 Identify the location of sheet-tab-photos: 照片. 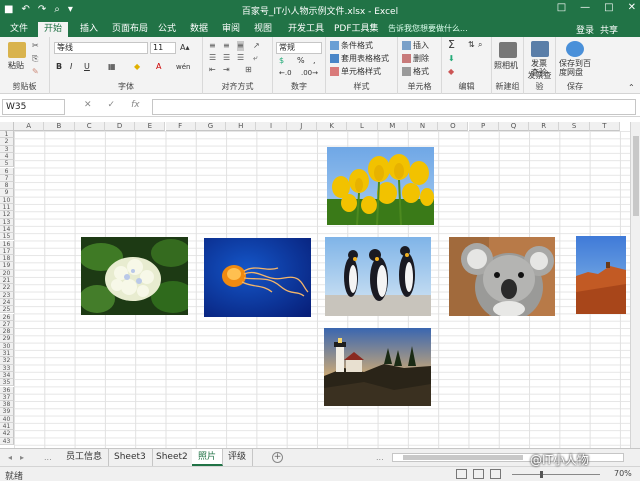
(208, 457).